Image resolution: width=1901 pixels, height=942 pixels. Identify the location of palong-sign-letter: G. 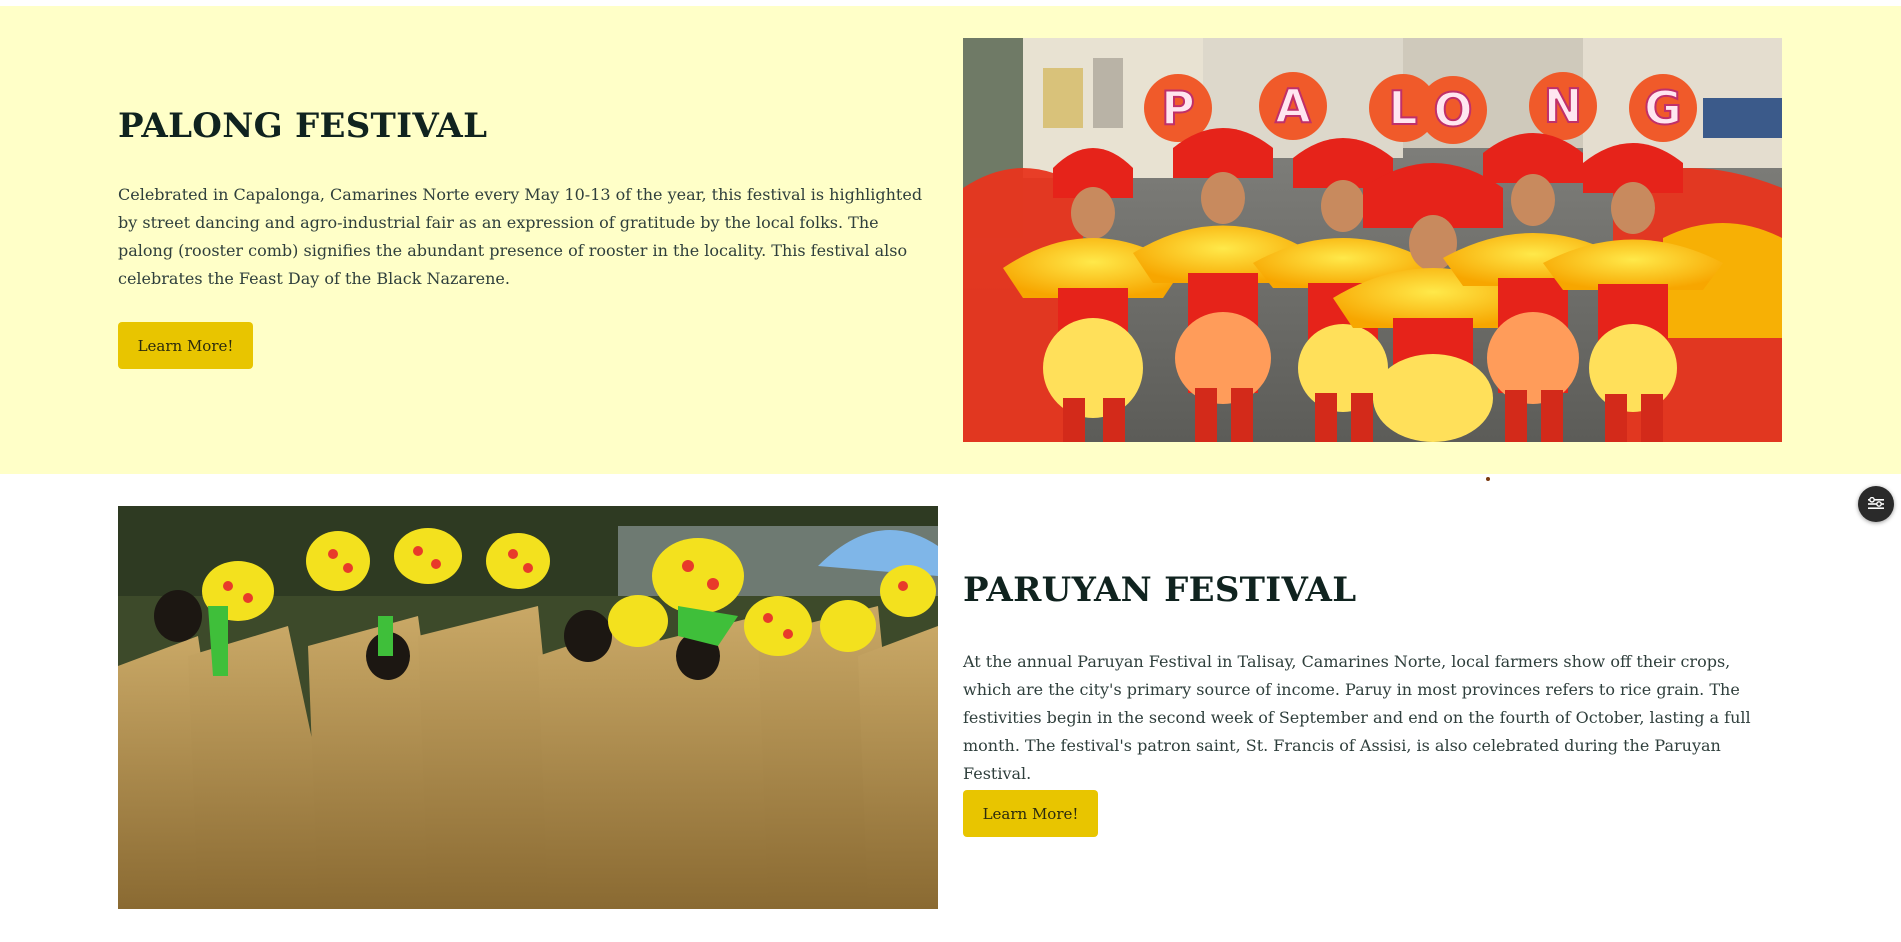
(1663, 108).